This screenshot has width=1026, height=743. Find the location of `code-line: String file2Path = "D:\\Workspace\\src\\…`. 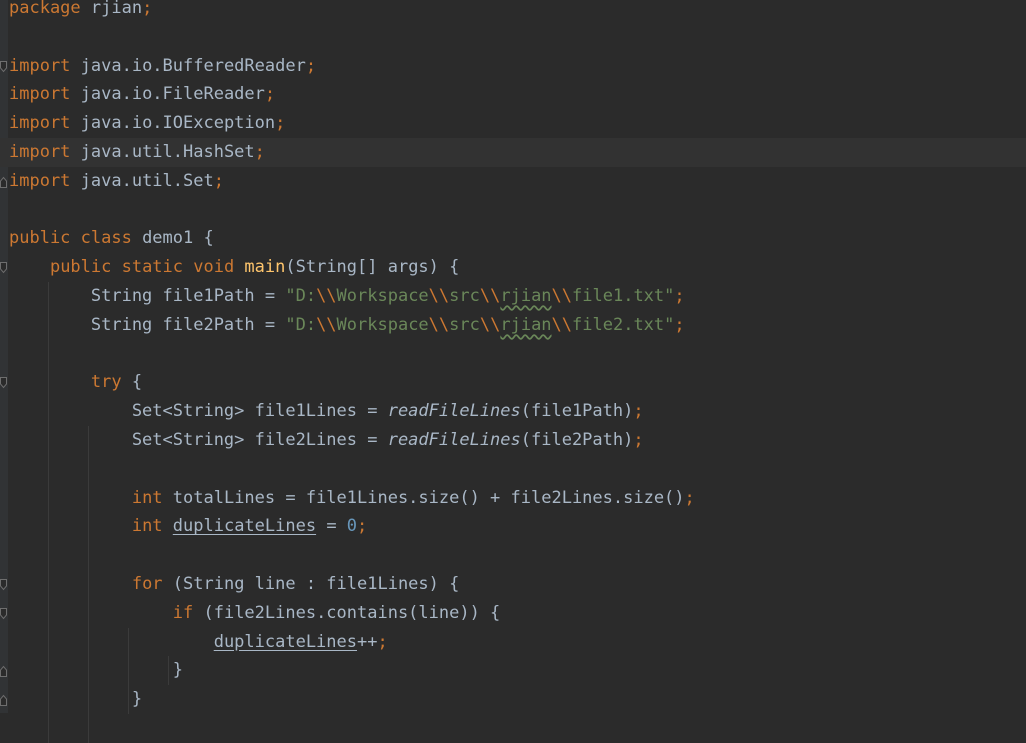

code-line: String file2Path = "D:\\Workspace\\src\\… is located at coordinates (513, 325).